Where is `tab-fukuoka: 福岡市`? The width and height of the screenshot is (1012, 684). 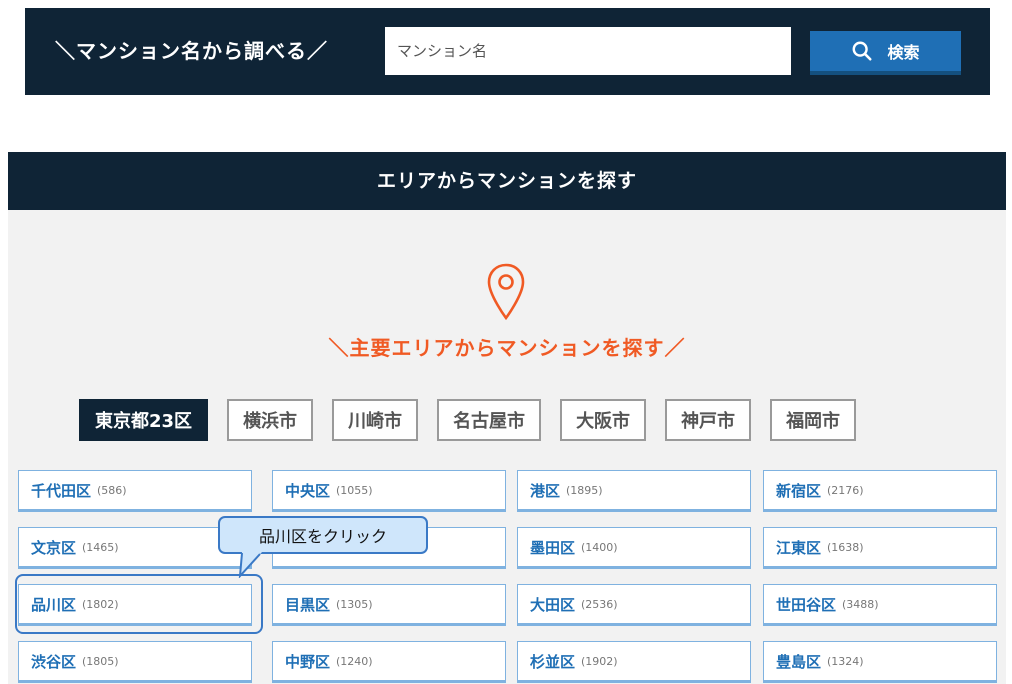
tab-fukuoka: 福岡市 is located at coordinates (813, 420).